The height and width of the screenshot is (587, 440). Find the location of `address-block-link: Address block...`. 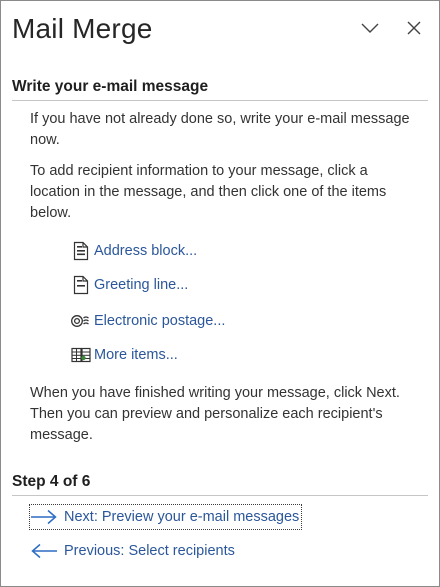

address-block-link: Address block... is located at coordinates (134, 251).